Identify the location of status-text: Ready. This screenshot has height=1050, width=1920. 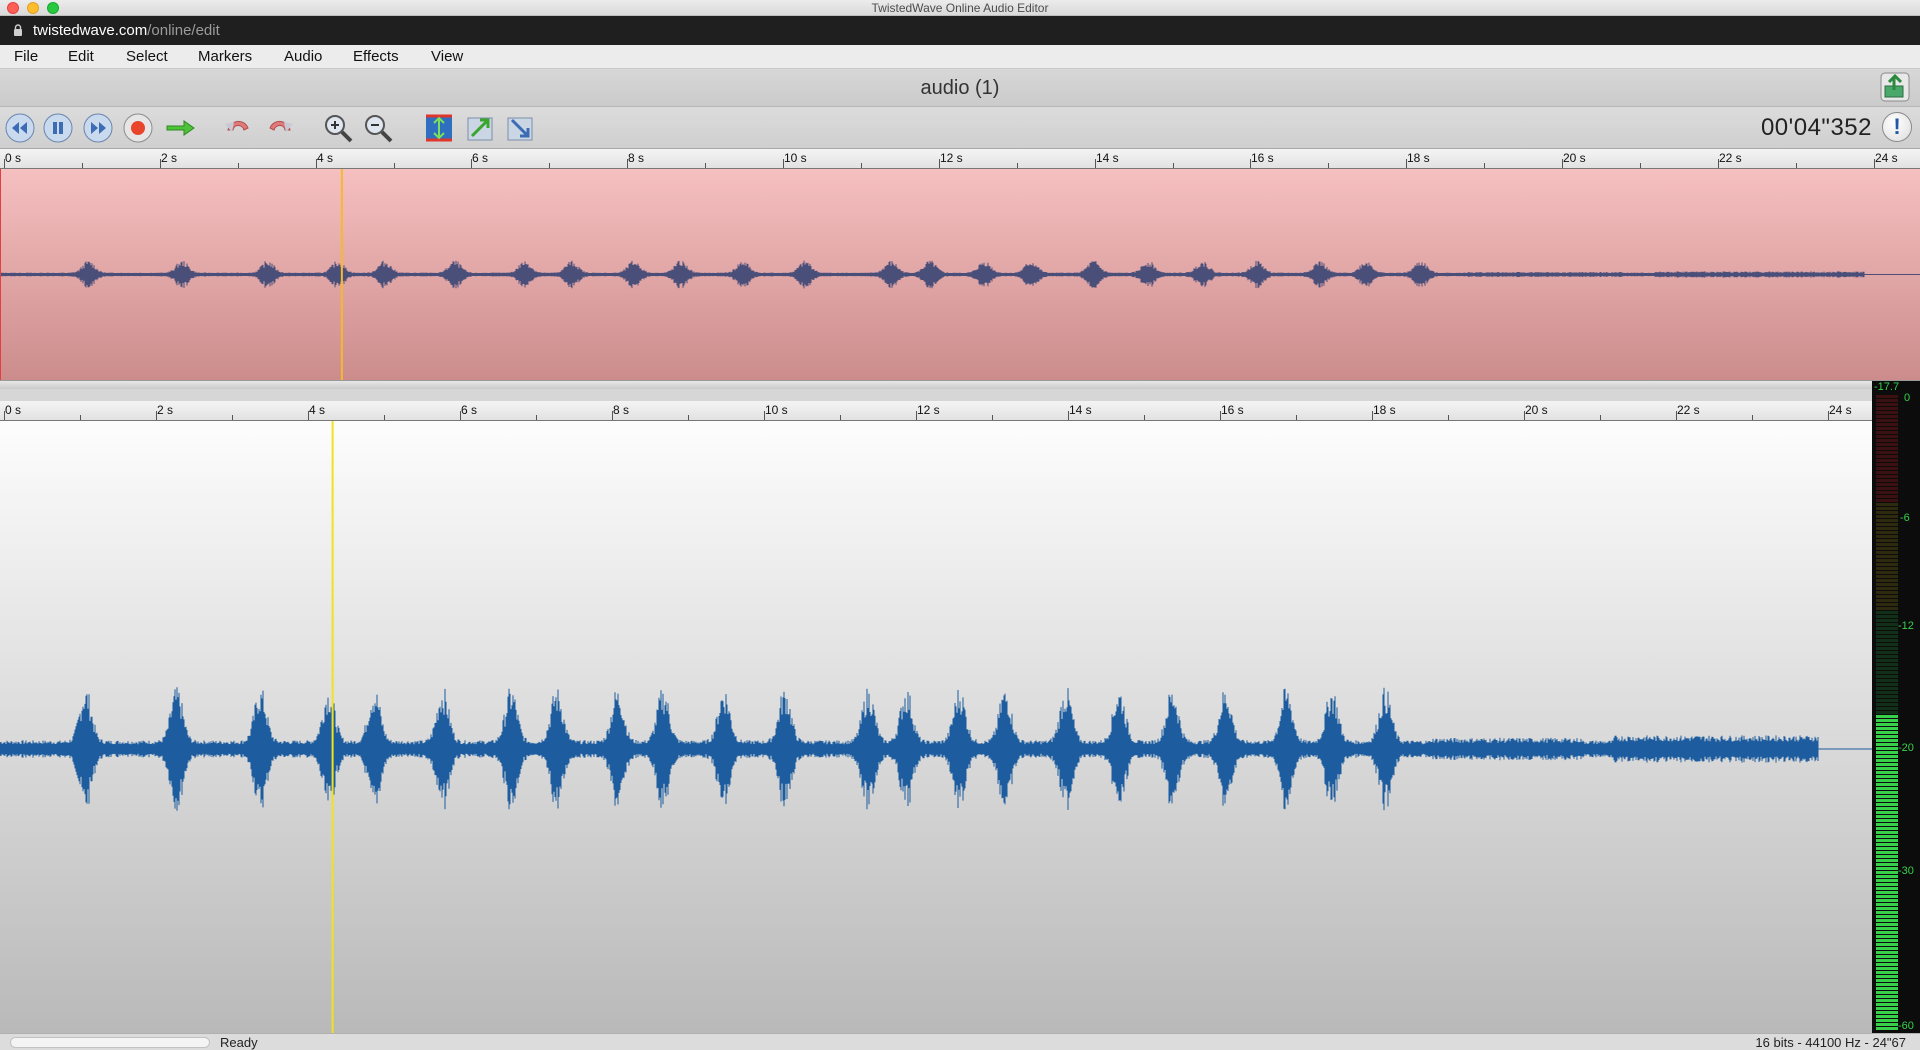
(239, 1042).